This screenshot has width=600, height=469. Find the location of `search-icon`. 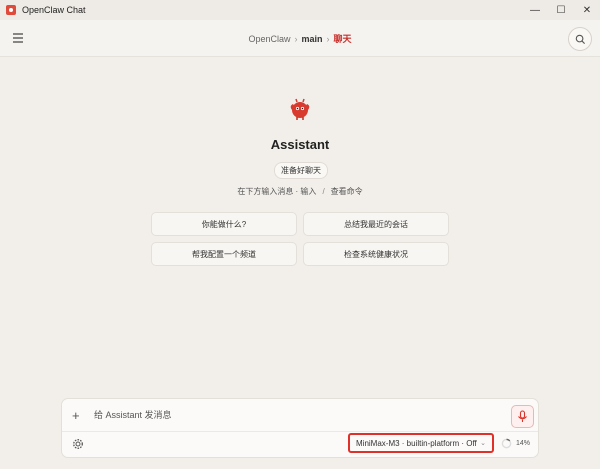

search-icon is located at coordinates (580, 39).